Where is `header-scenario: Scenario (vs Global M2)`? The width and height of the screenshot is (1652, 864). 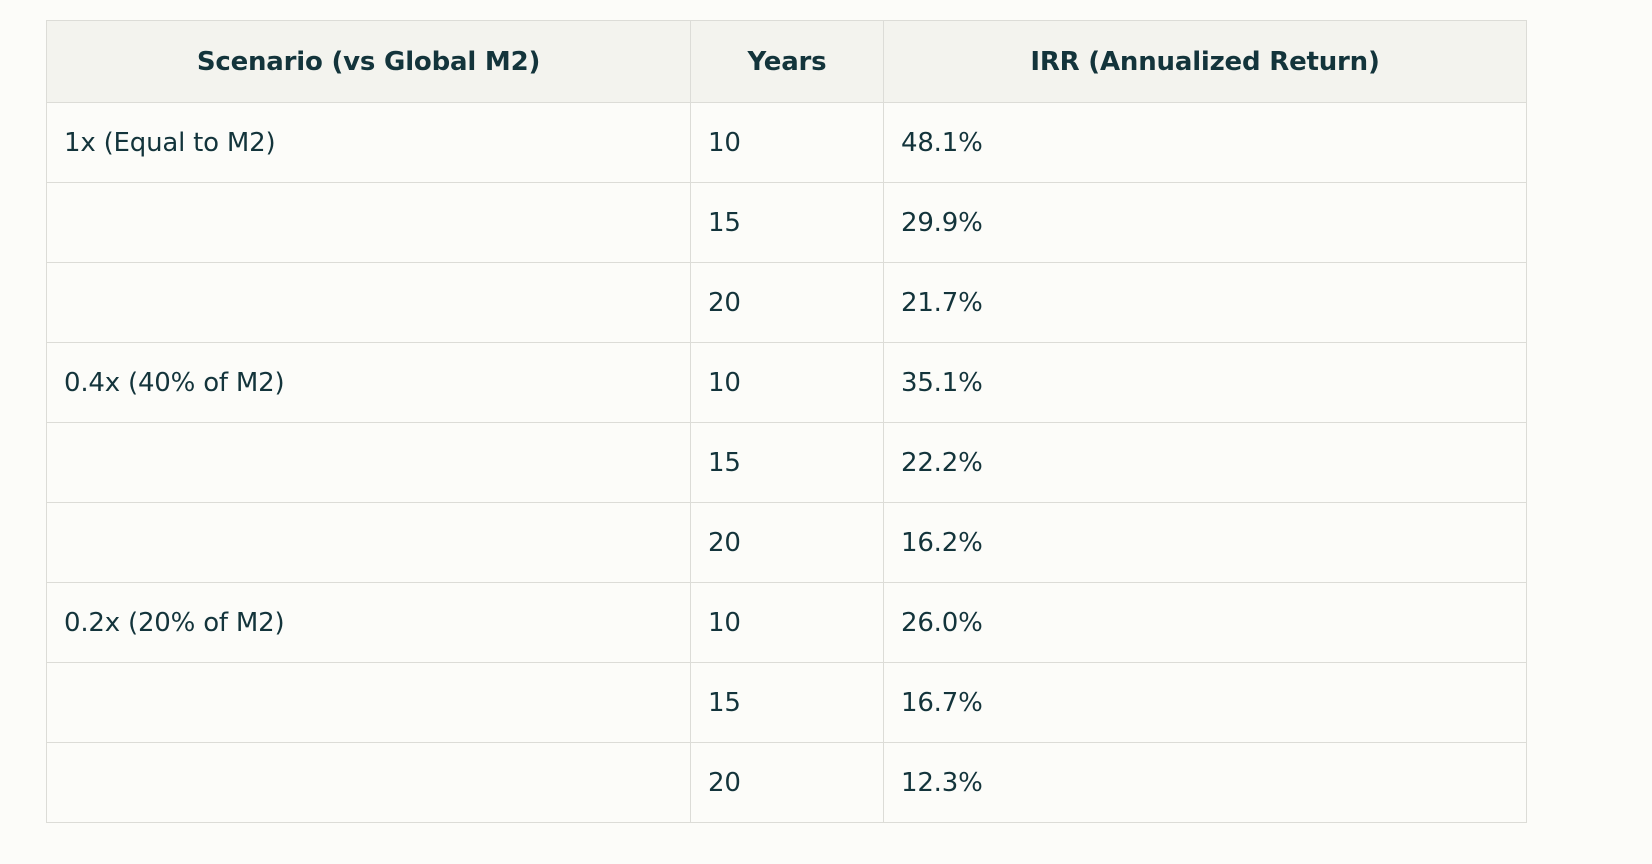 header-scenario: Scenario (vs Global M2) is located at coordinates (368, 61).